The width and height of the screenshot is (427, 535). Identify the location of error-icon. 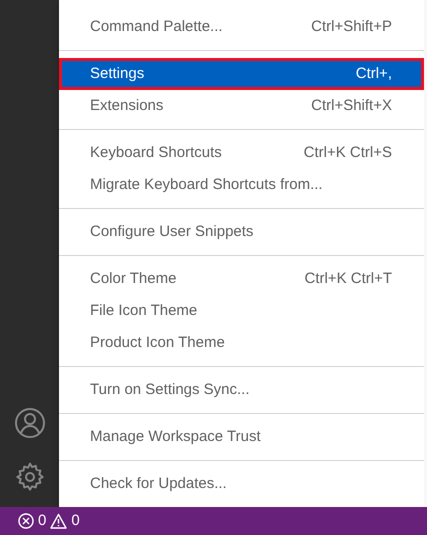
(26, 521).